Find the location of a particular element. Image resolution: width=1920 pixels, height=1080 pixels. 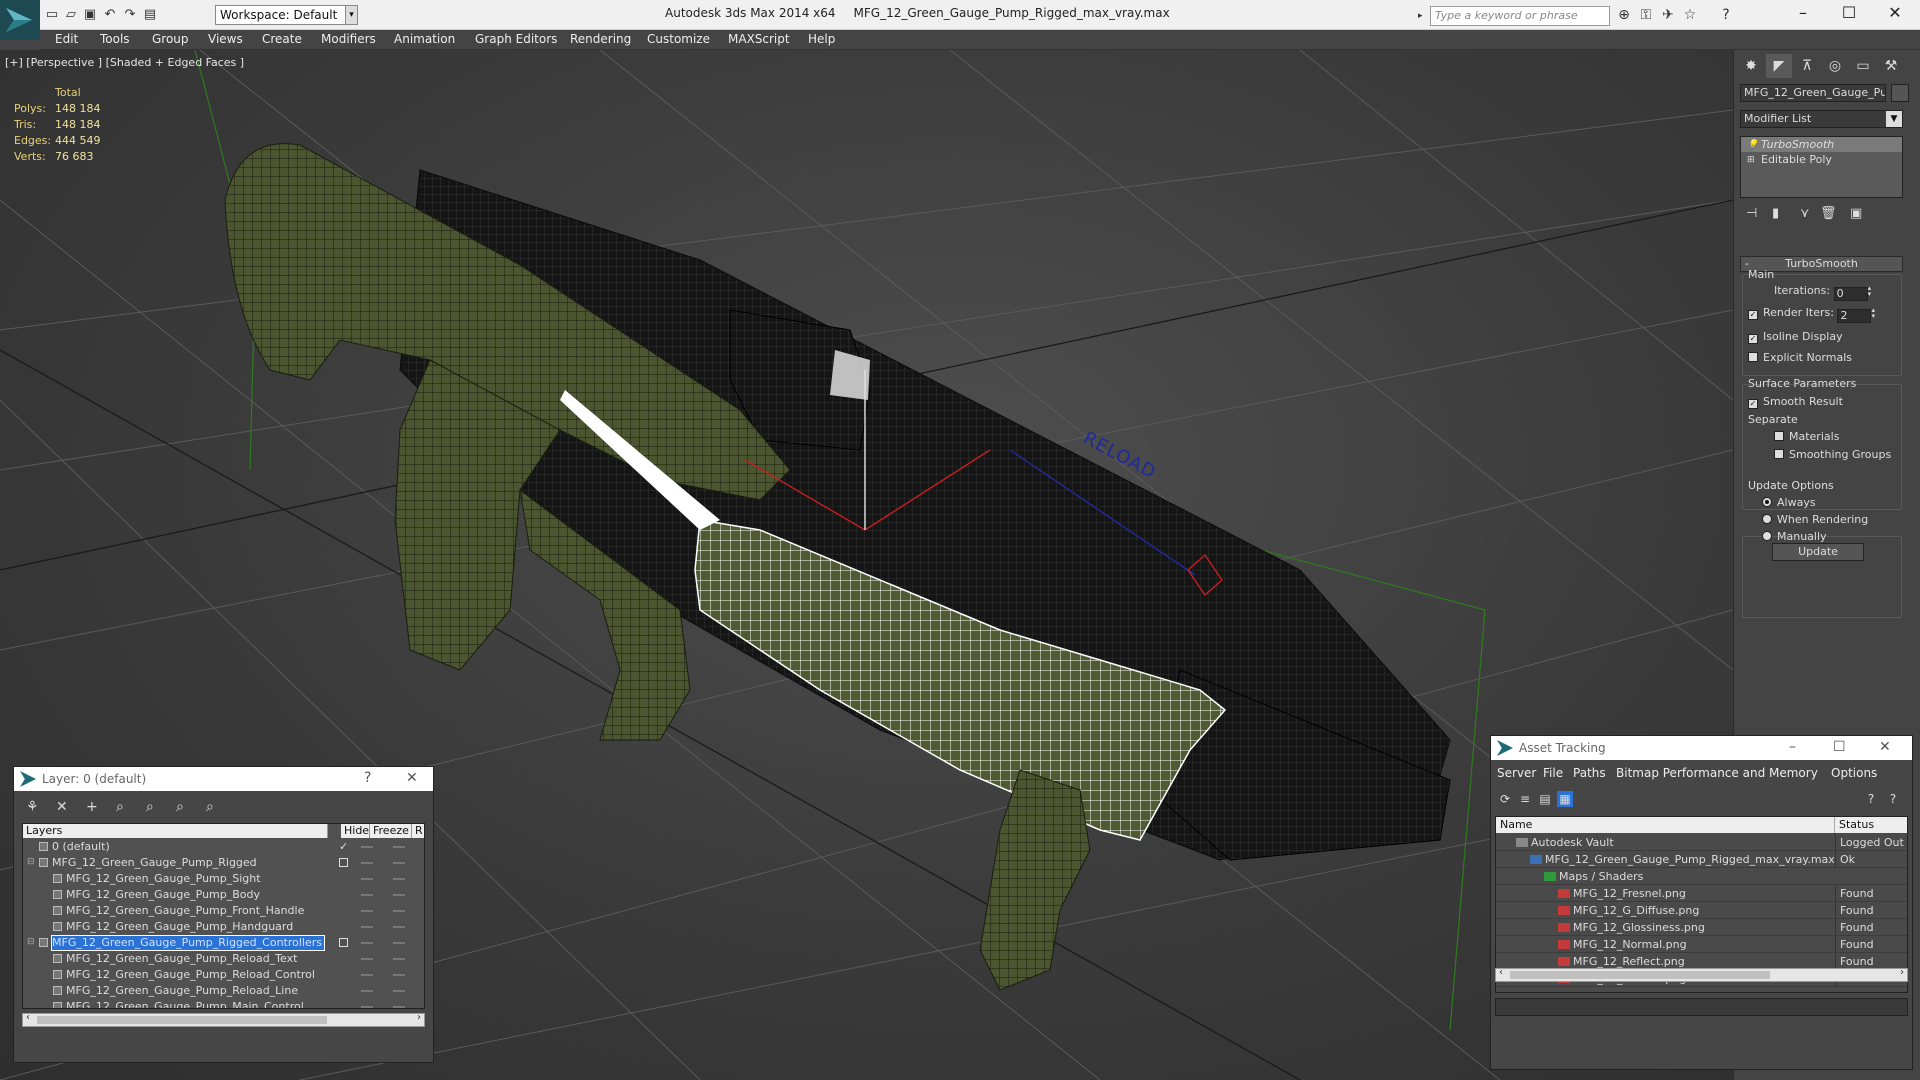

table-view-icon: ▦ is located at coordinates (1565, 799).